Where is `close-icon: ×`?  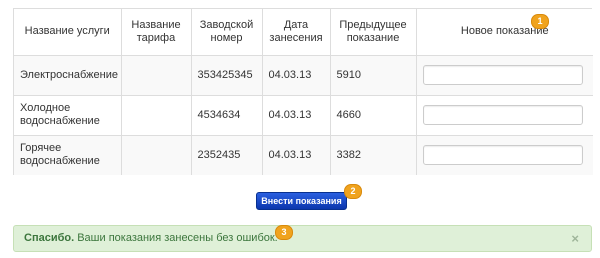 close-icon: × is located at coordinates (575, 238).